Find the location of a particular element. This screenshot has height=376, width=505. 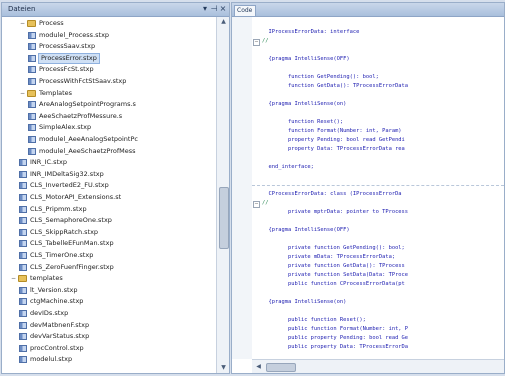

tree-file: INR_IC.stxp is located at coordinates (43, 162).